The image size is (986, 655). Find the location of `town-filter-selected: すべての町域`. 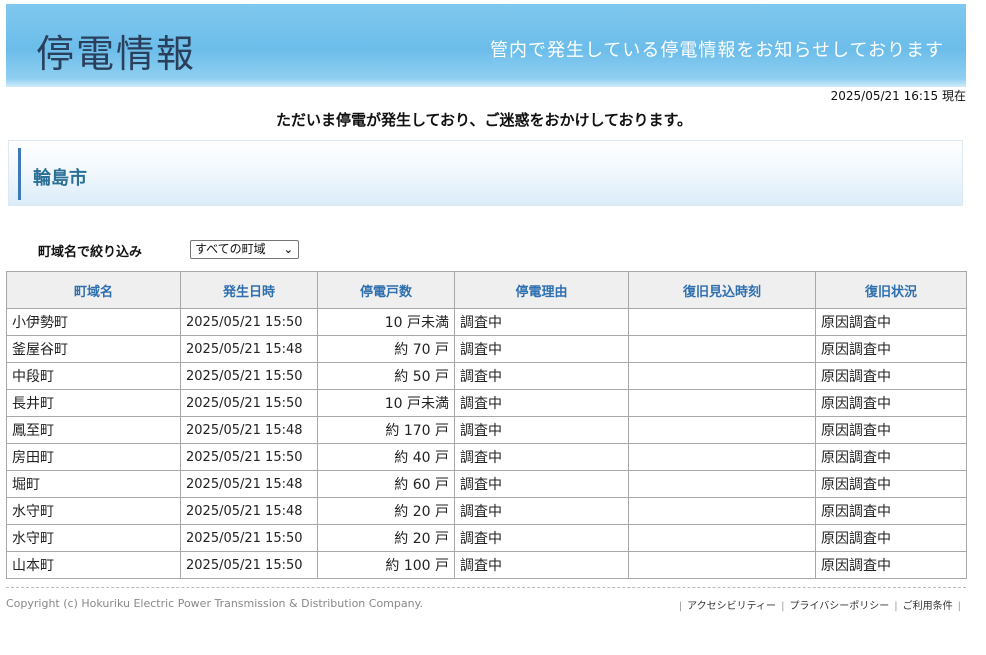

town-filter-selected: すべての町域 is located at coordinates (230, 249).